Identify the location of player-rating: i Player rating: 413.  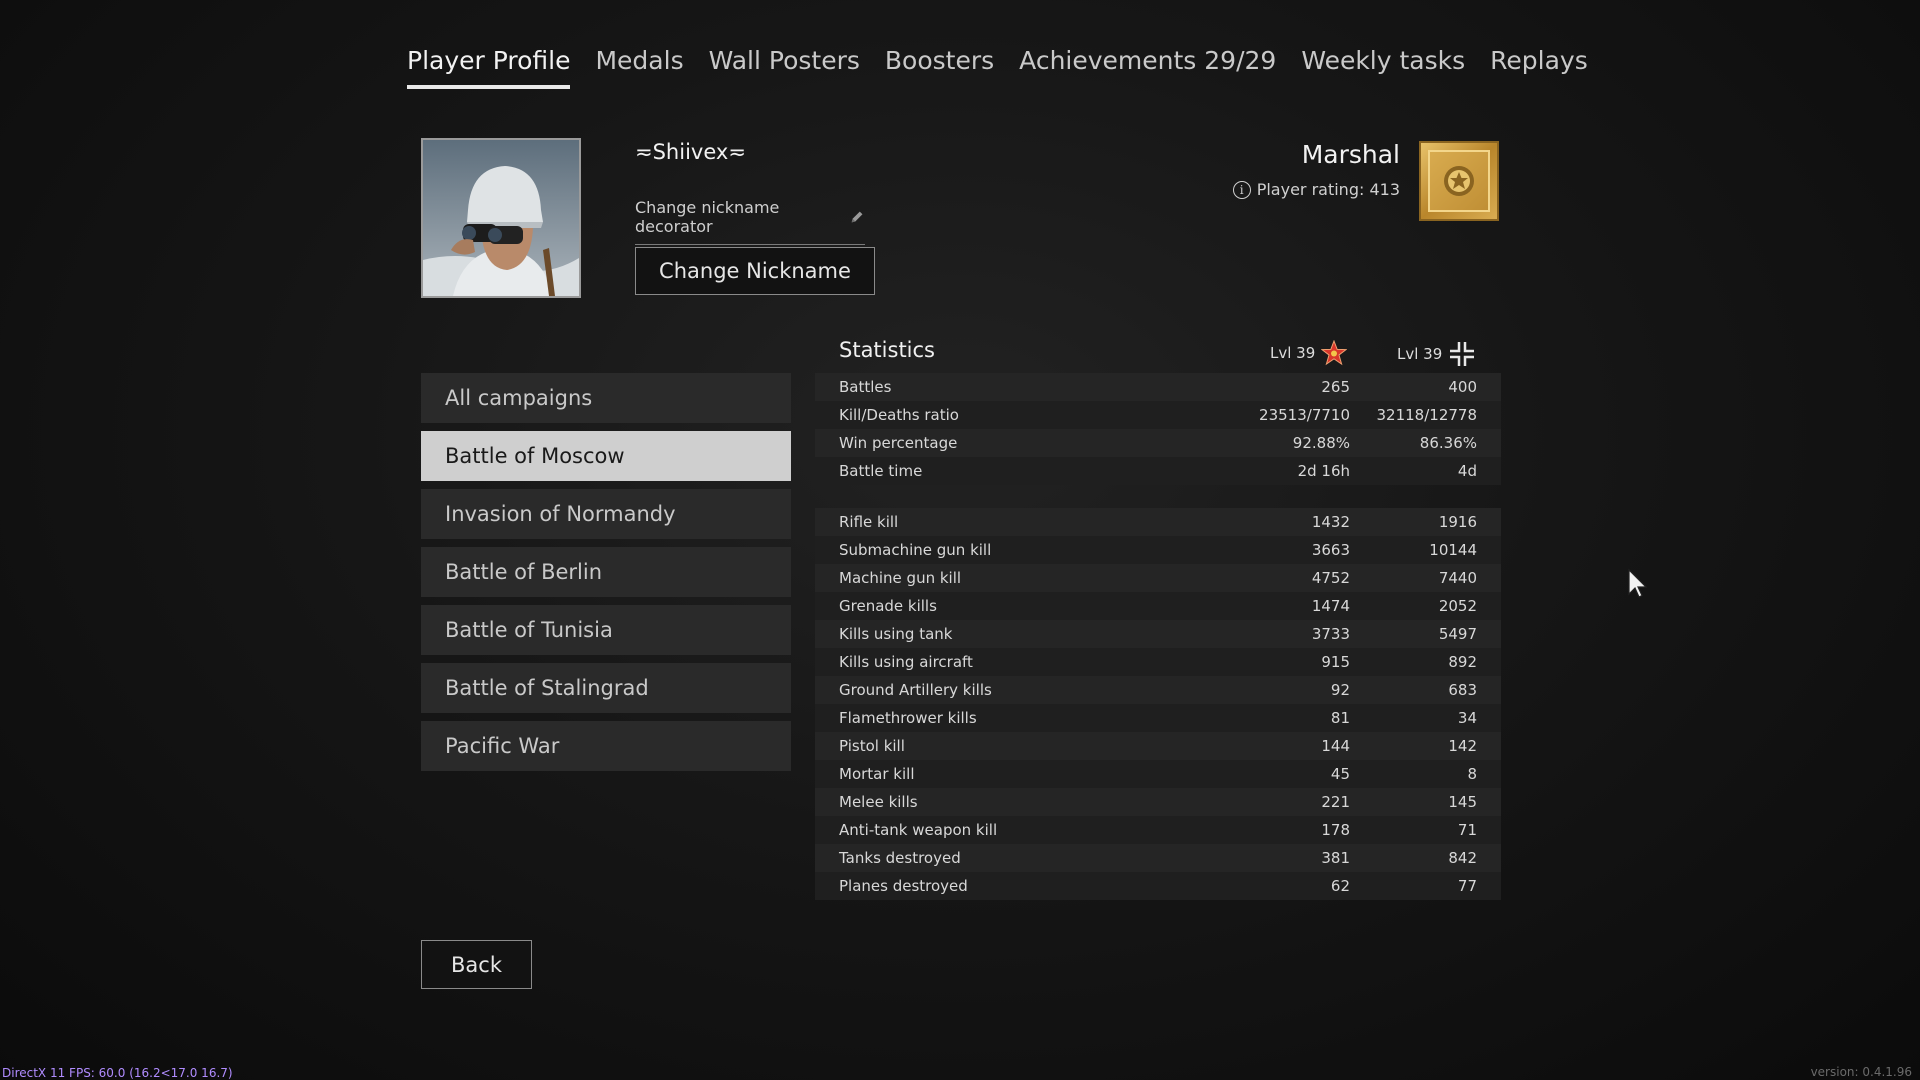
(1316, 189).